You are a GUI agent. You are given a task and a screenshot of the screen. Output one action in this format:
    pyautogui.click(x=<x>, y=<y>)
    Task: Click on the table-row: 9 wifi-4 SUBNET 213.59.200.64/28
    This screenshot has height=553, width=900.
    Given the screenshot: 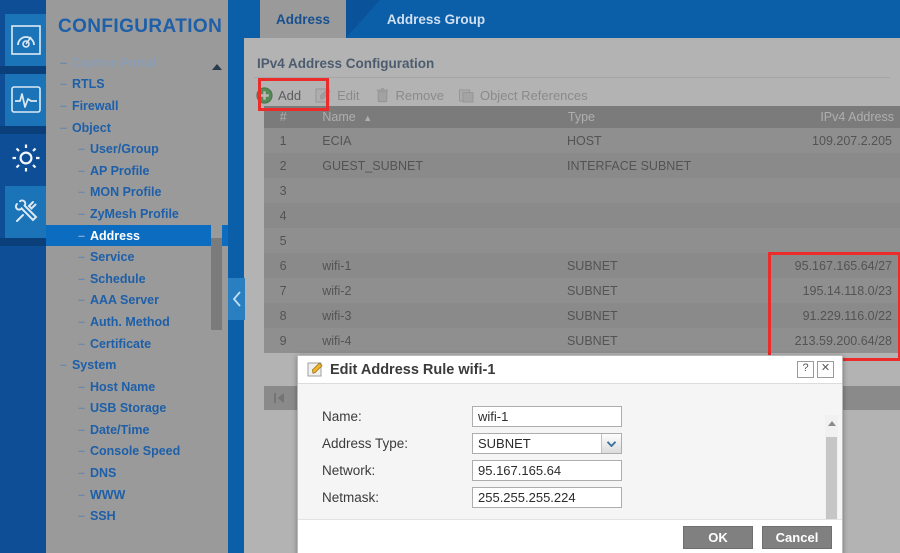 What is the action you would take?
    pyautogui.click(x=582, y=340)
    